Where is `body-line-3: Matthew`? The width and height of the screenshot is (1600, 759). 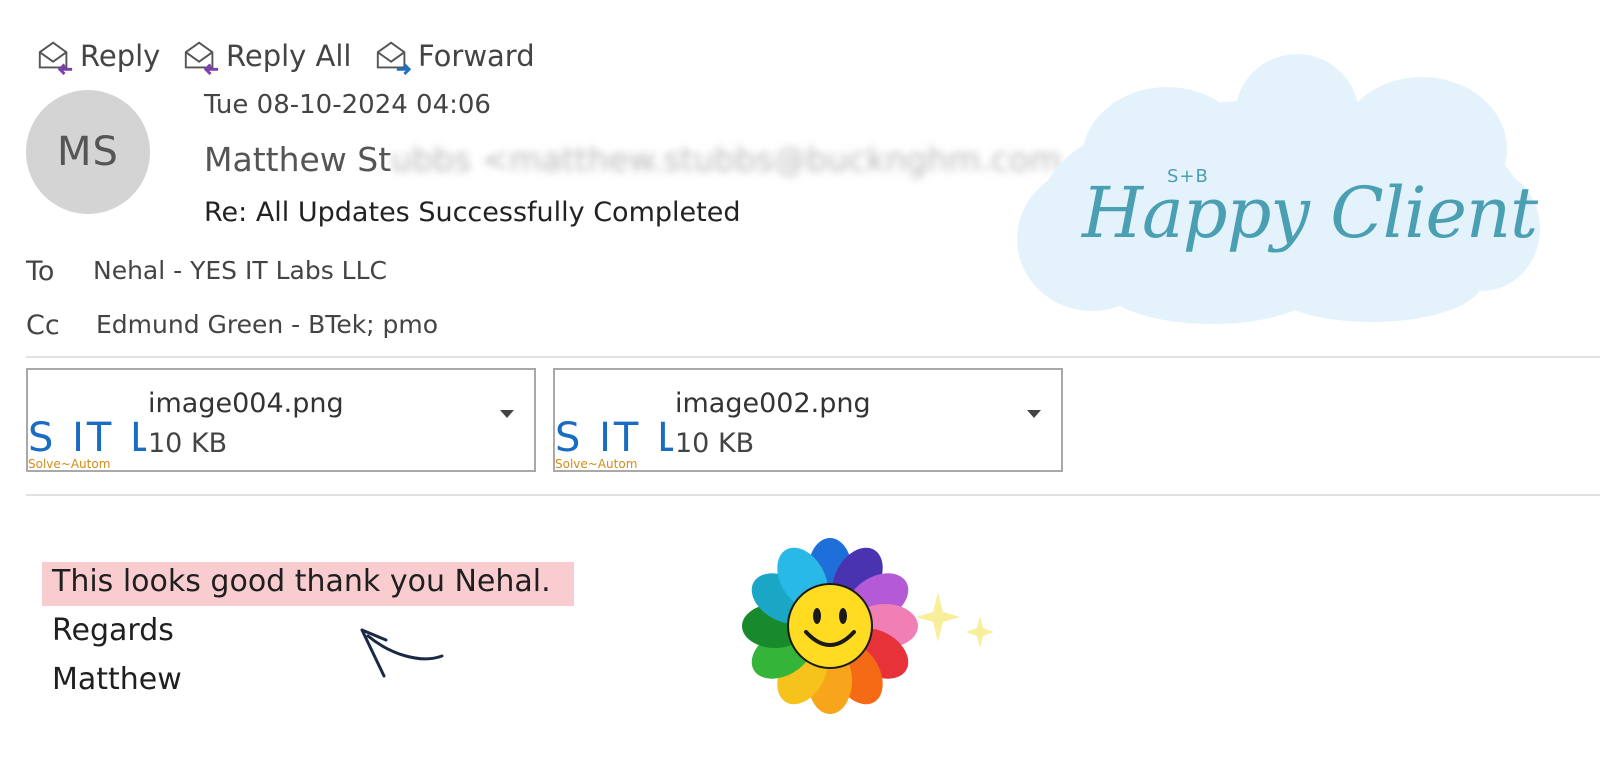
body-line-3: Matthew is located at coordinates (117, 679).